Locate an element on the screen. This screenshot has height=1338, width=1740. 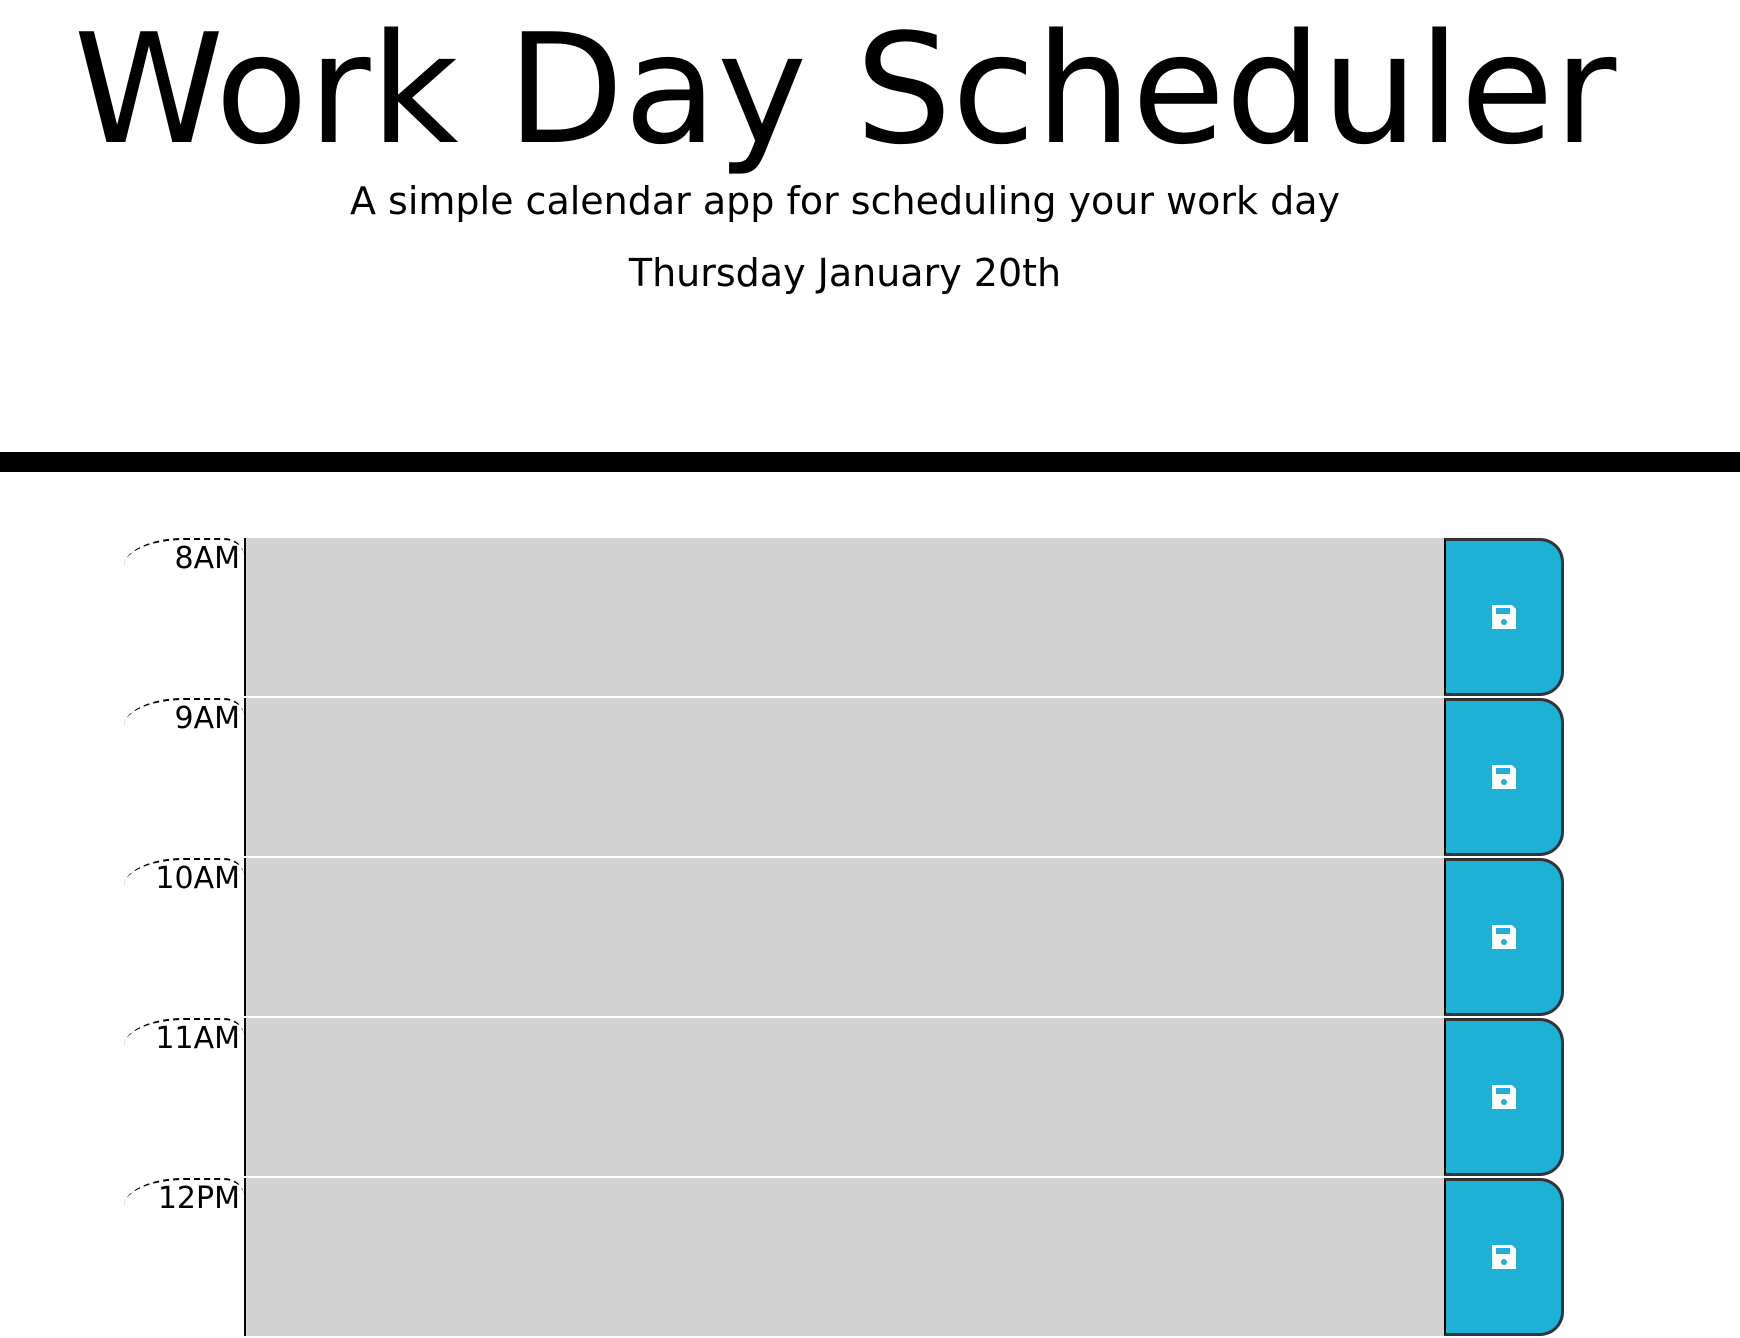
time-block-row: 11AM is located at coordinates (870, 1098).